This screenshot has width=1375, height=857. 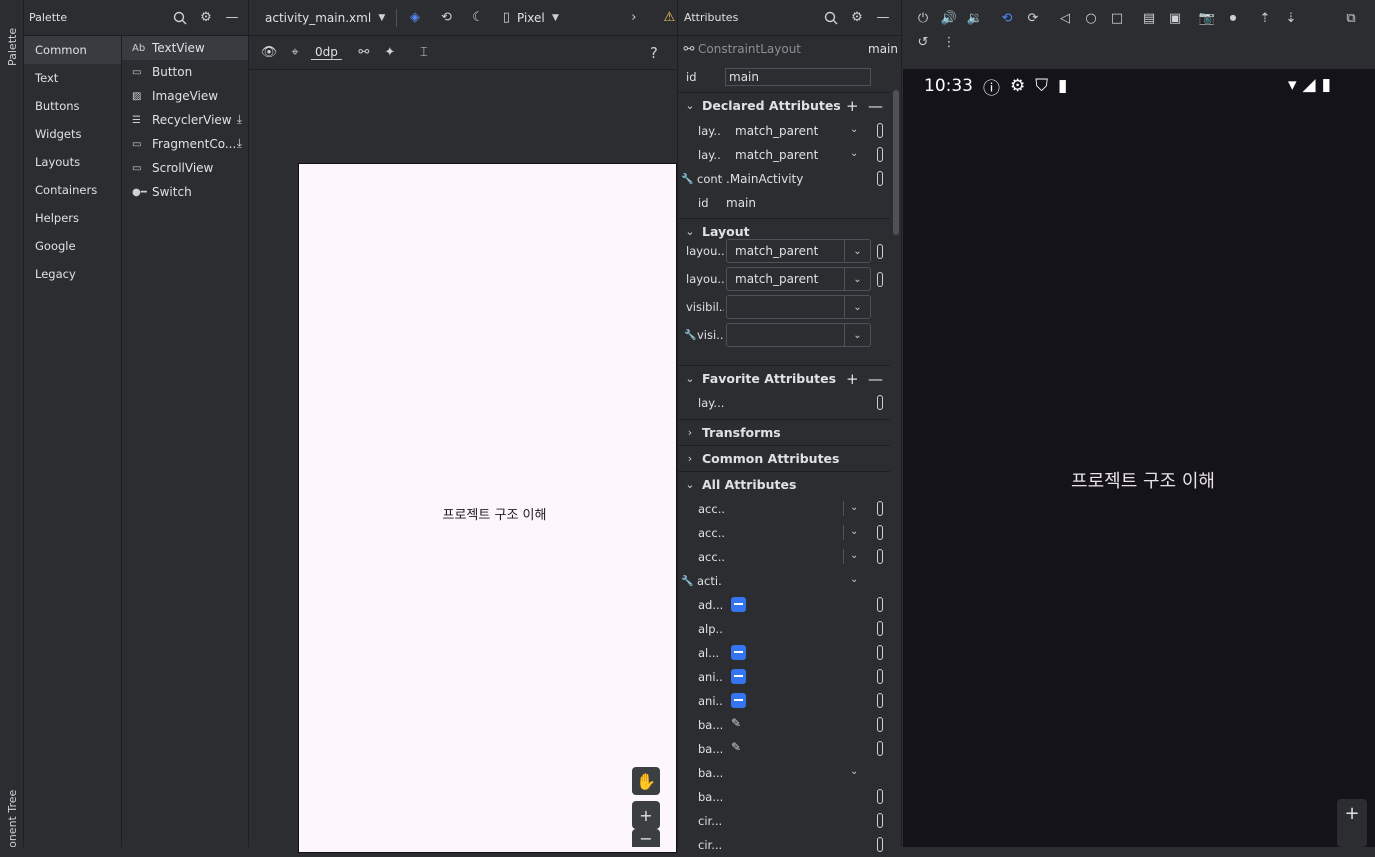 I want to click on infer-constraints-icon: ✦, so click(x=390, y=53).